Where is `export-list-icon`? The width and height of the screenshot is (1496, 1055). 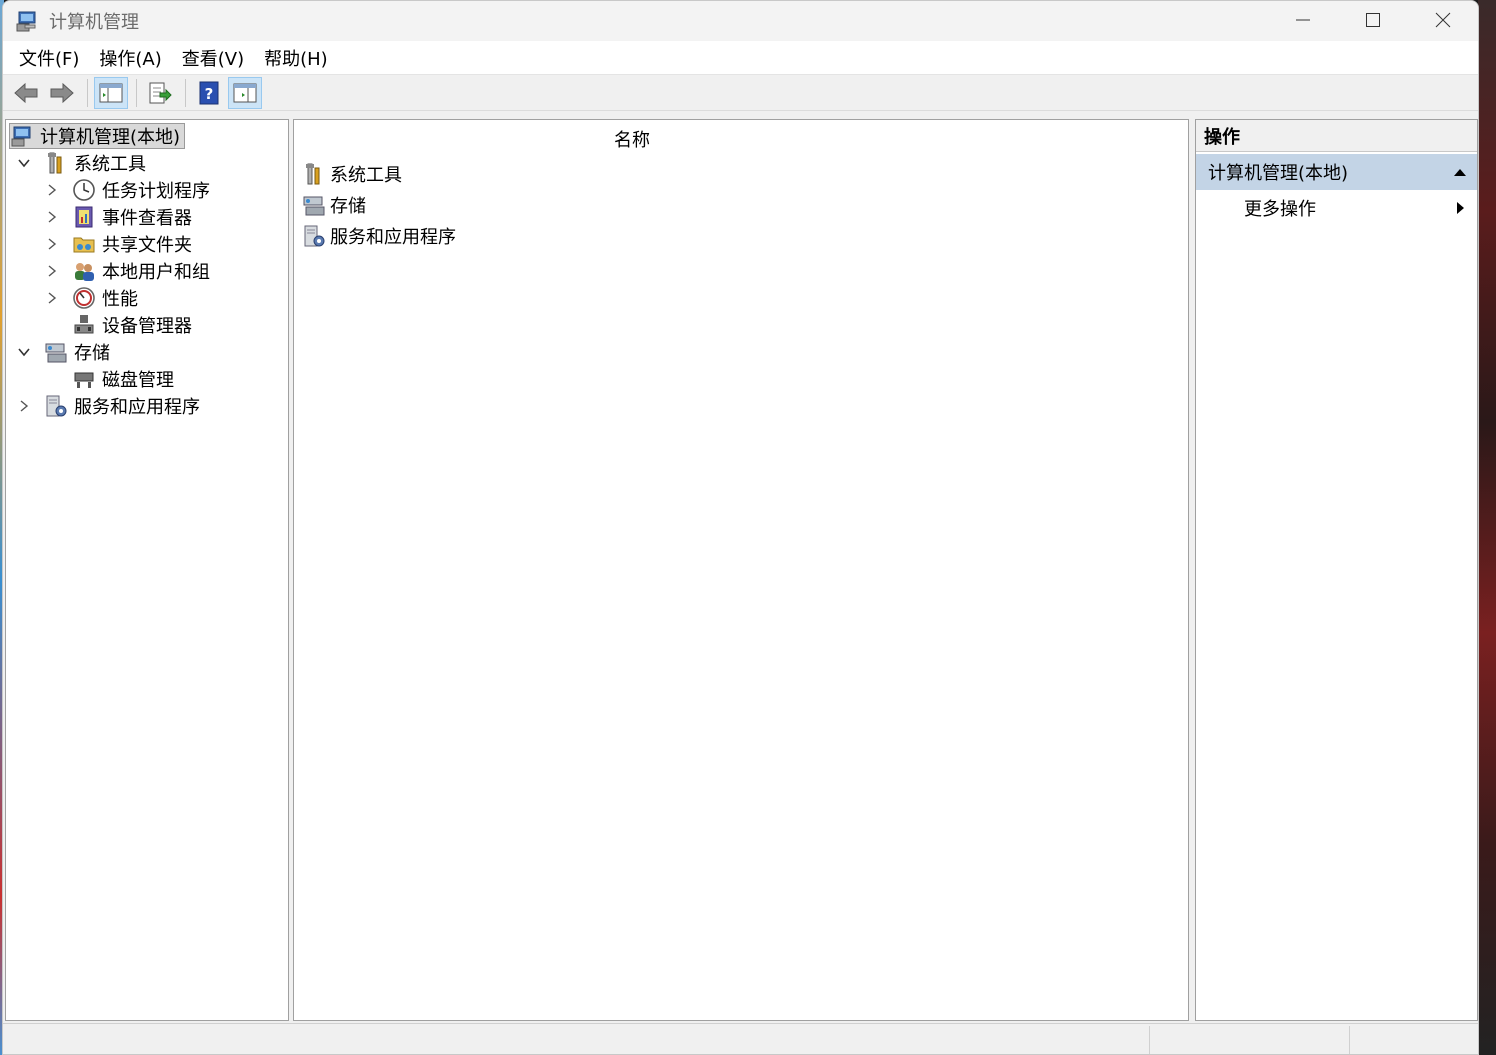
export-list-icon is located at coordinates (160, 92).